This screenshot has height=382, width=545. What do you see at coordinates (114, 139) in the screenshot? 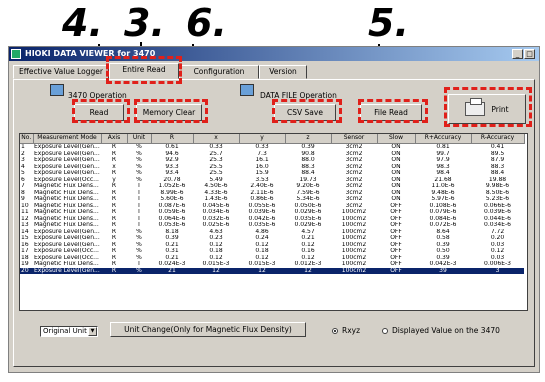
I see `column-header: Axis` at bounding box center [114, 139].